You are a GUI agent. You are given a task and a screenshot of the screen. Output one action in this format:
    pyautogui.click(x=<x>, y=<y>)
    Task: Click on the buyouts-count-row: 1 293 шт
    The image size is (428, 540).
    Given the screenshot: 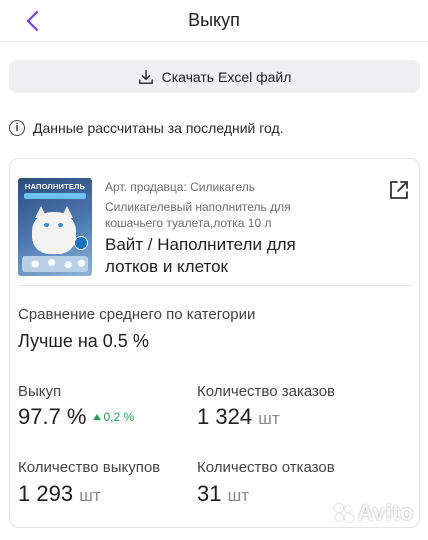 What is the action you would take?
    pyautogui.click(x=59, y=494)
    